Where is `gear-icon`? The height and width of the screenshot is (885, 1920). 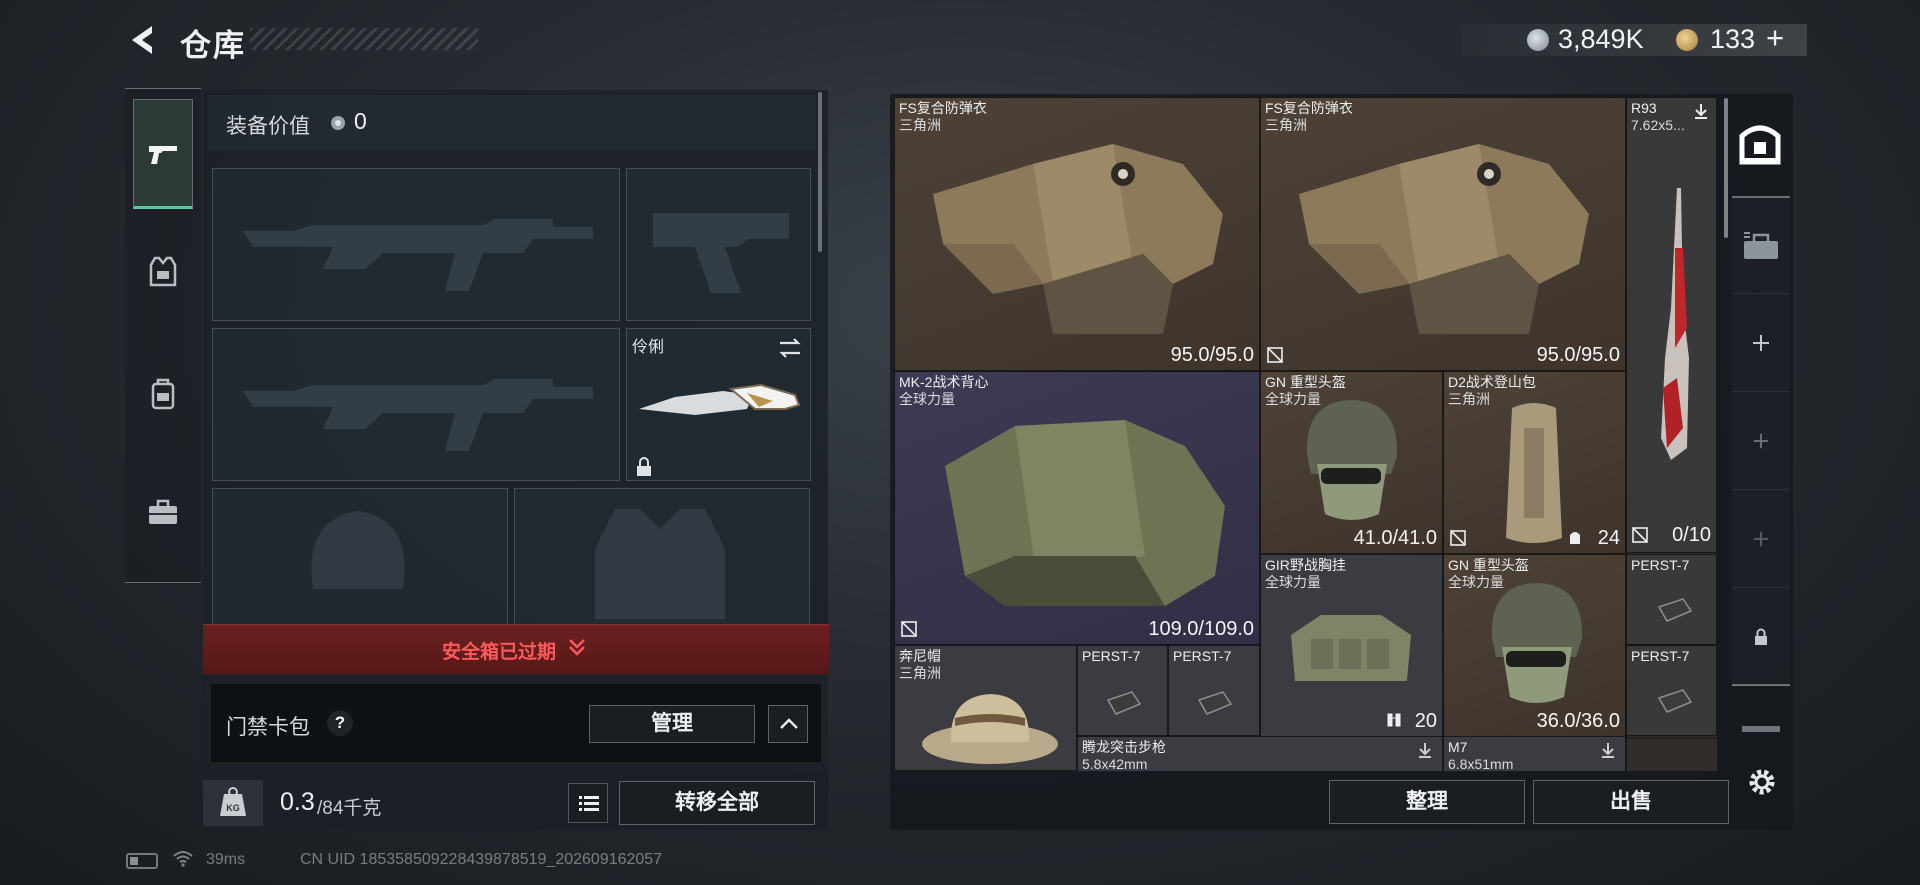 gear-icon is located at coordinates (1762, 782).